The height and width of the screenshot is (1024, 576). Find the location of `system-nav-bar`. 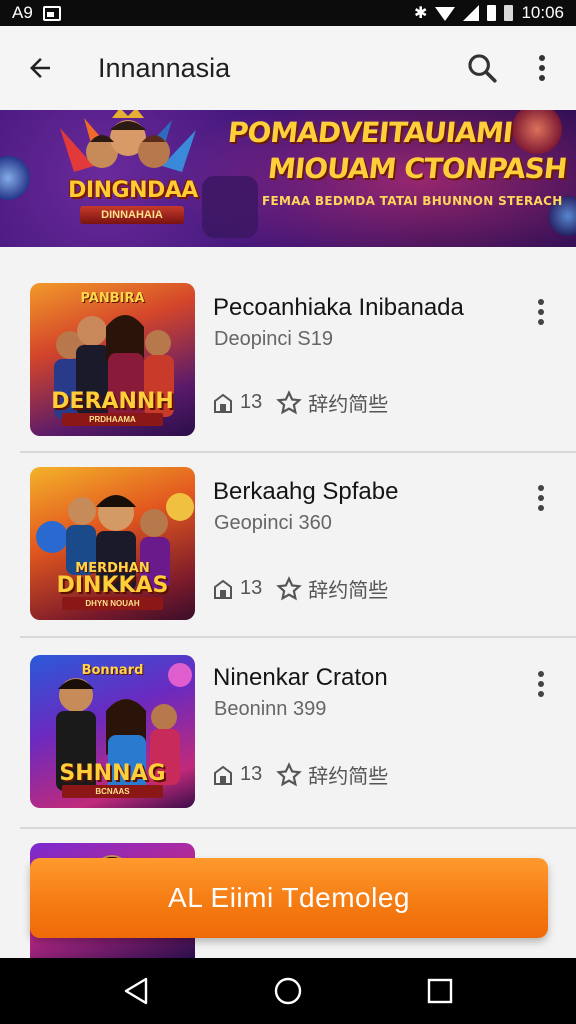

system-nav-bar is located at coordinates (288, 991).